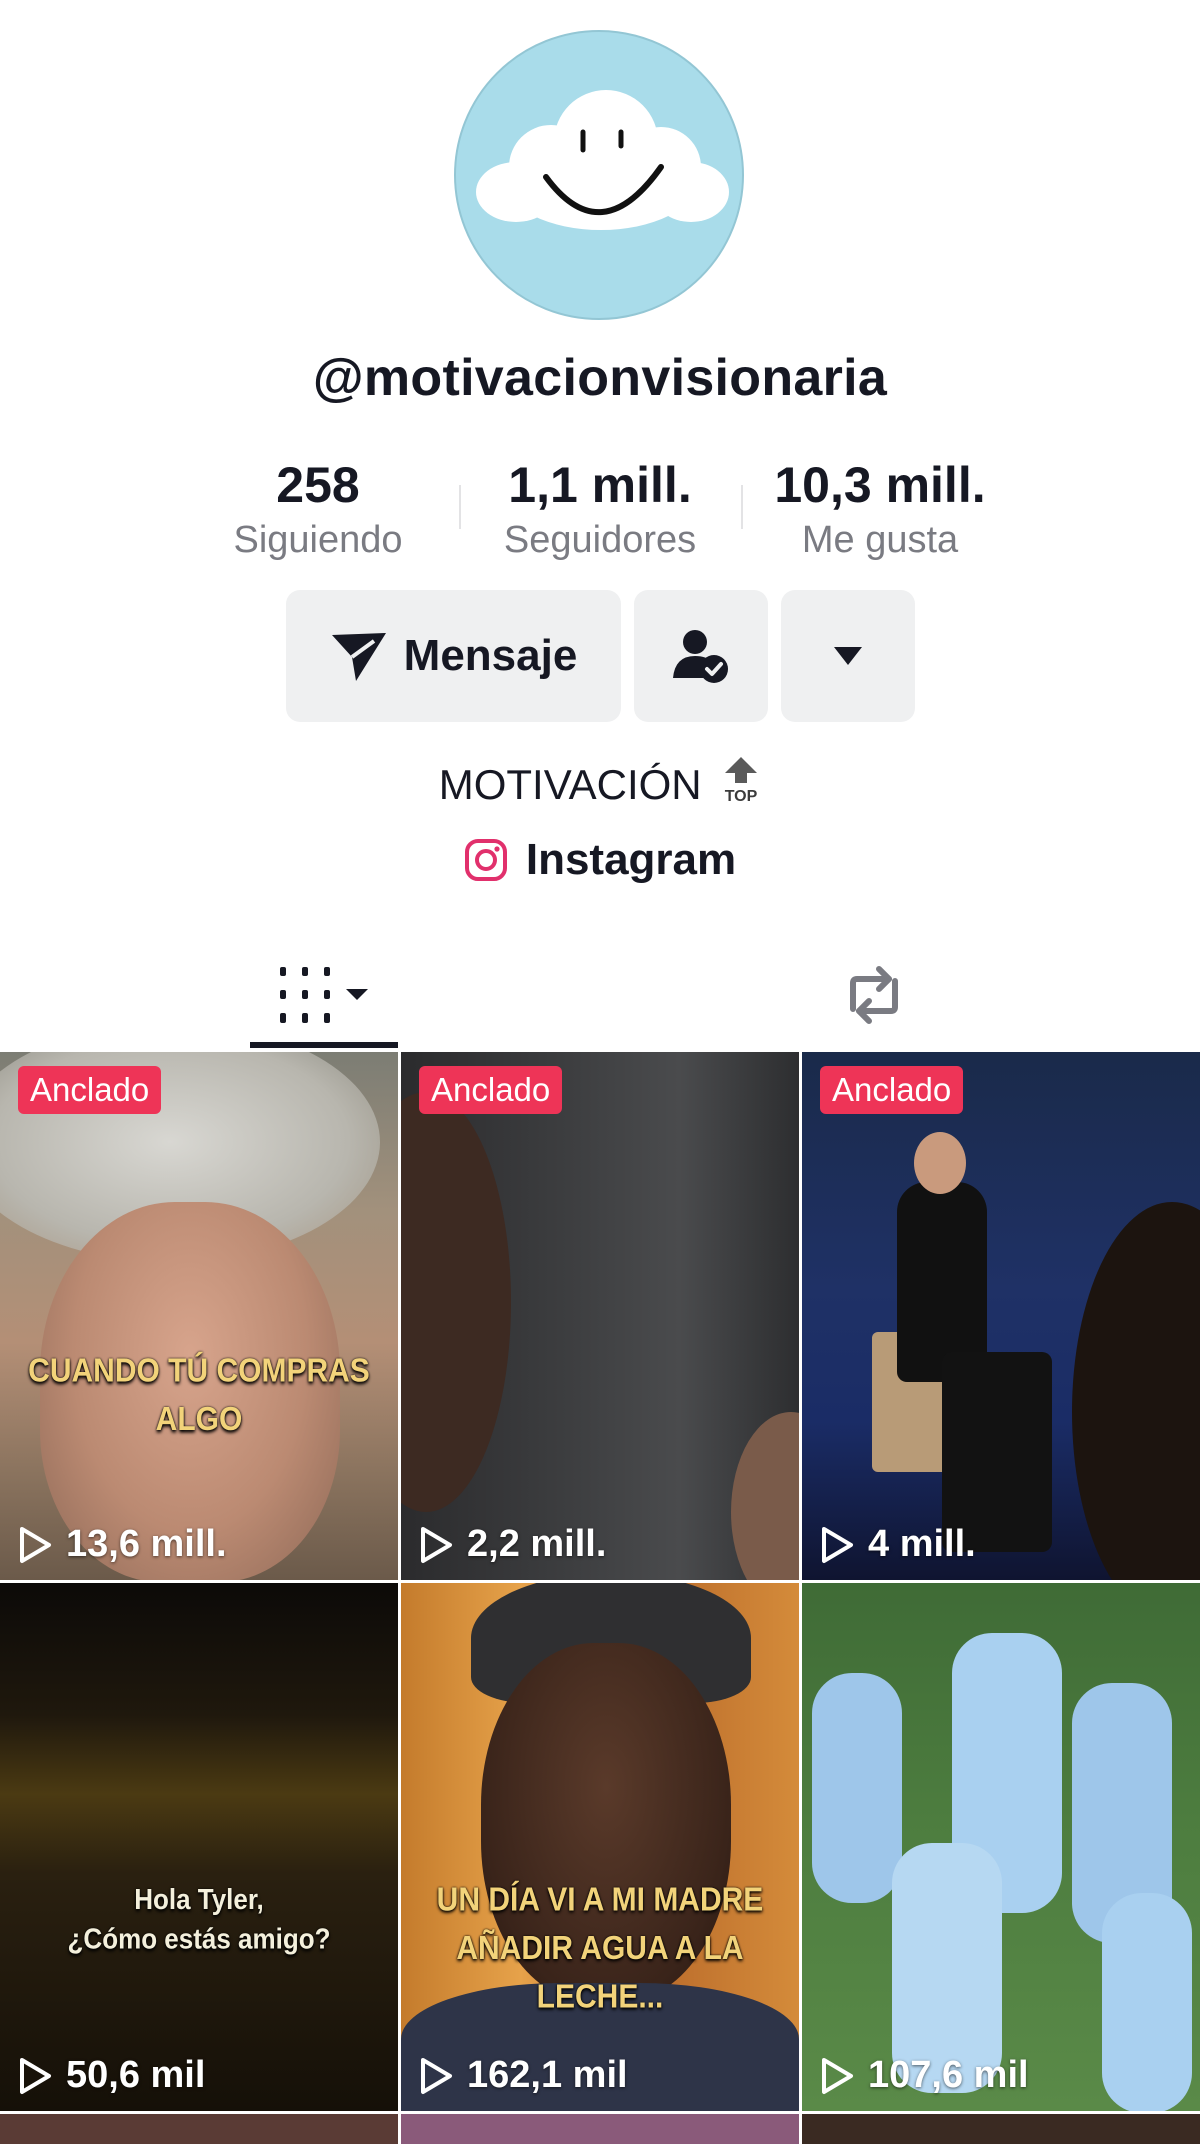  I want to click on thumbnail-head-shape, so click(940, 1163).